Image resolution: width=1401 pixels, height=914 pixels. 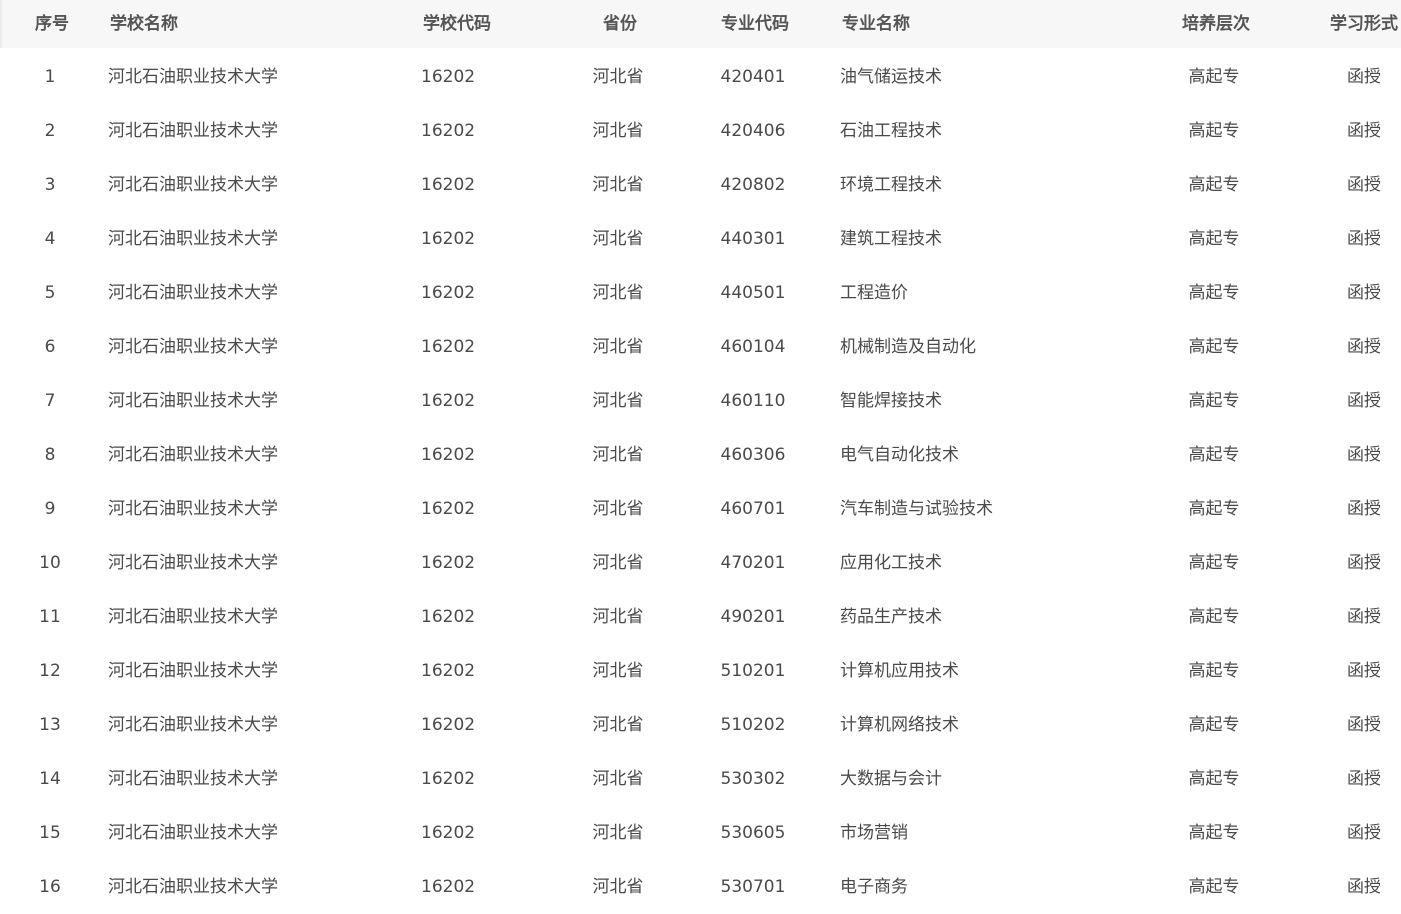 What do you see at coordinates (753, 347) in the screenshot?
I see `cell-major-code: 460104` at bounding box center [753, 347].